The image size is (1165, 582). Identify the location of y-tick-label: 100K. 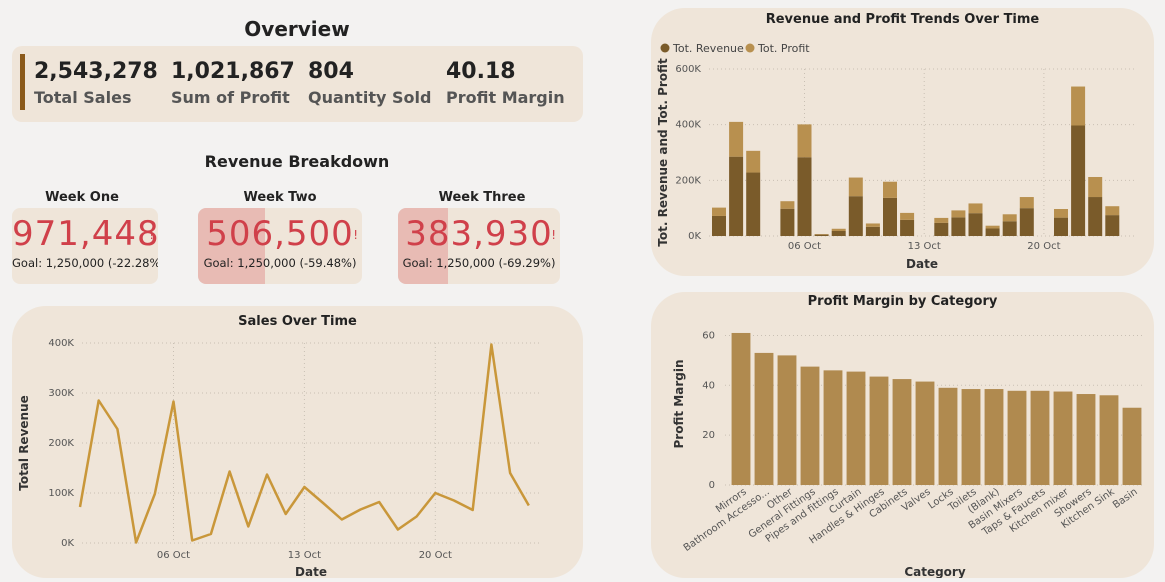
(61, 493).